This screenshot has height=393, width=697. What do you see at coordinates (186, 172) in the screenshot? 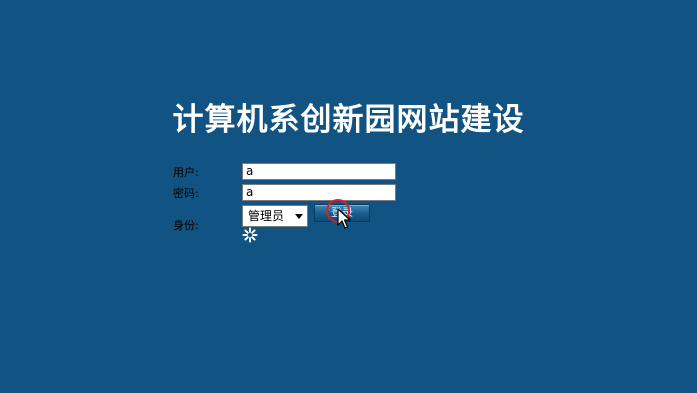
I see `user-label: 用户:` at bounding box center [186, 172].